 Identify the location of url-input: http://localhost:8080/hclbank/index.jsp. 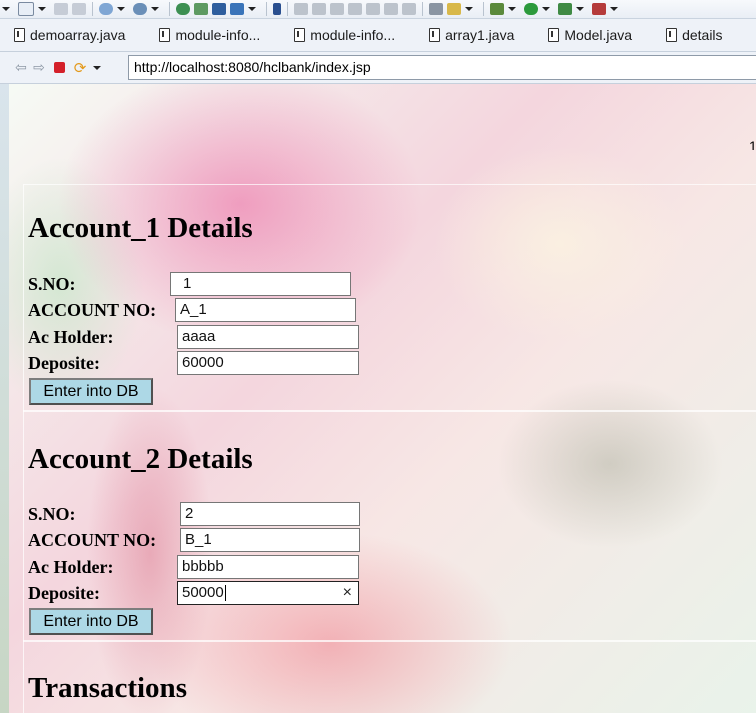
(442, 67).